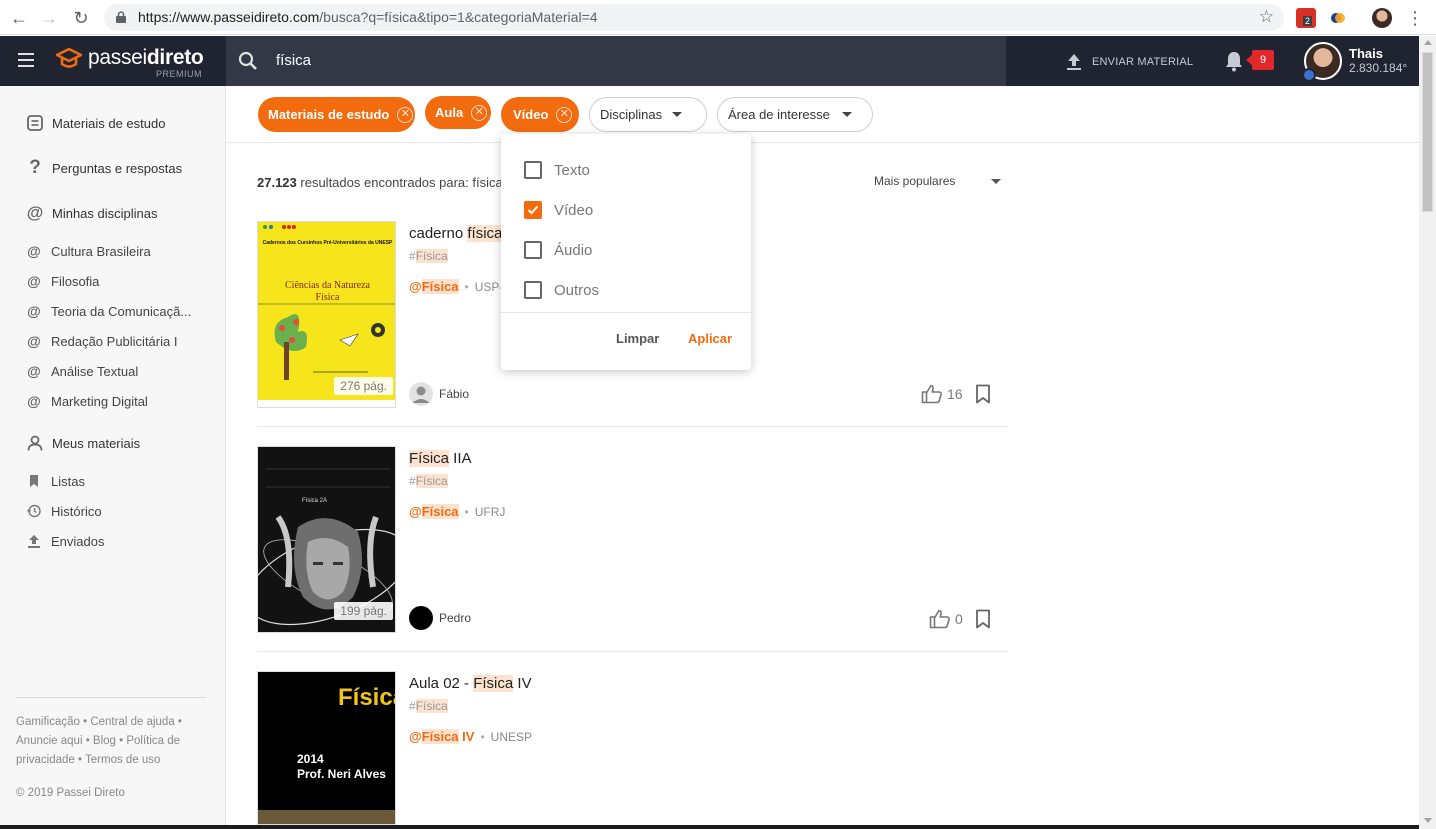 Image resolution: width=1436 pixels, height=829 pixels. What do you see at coordinates (49, 18) in the screenshot?
I see `forward-icon: →` at bounding box center [49, 18].